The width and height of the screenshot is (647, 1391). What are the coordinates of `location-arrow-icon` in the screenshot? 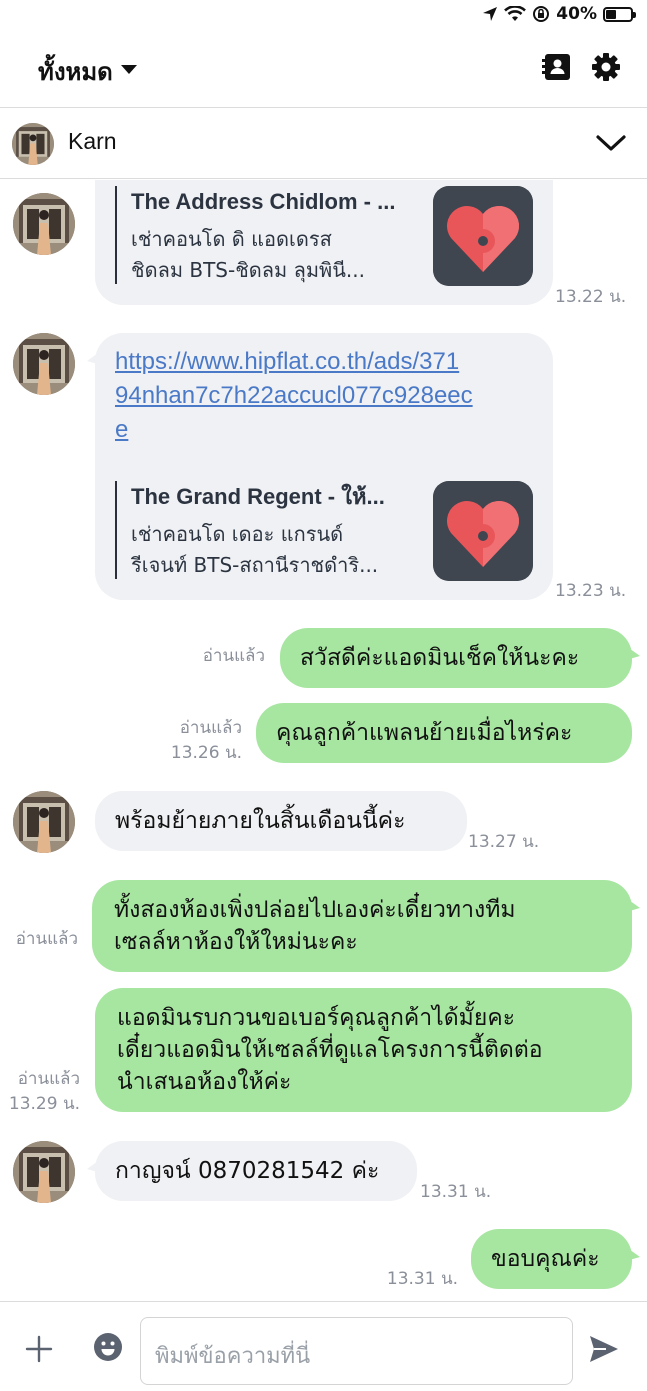 It's located at (490, 14).